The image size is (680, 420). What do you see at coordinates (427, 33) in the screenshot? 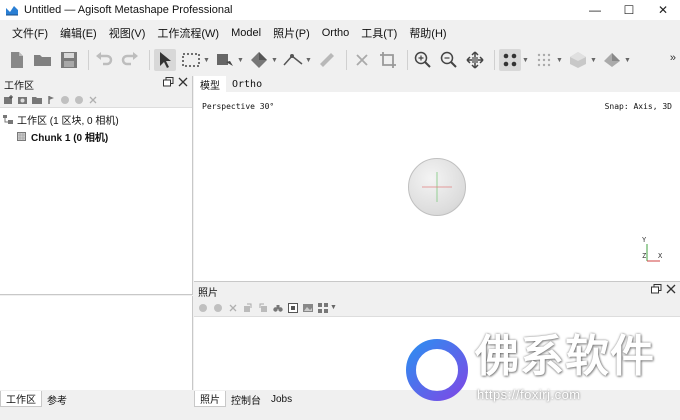
I see `menu-help: 帮助(H)` at bounding box center [427, 33].